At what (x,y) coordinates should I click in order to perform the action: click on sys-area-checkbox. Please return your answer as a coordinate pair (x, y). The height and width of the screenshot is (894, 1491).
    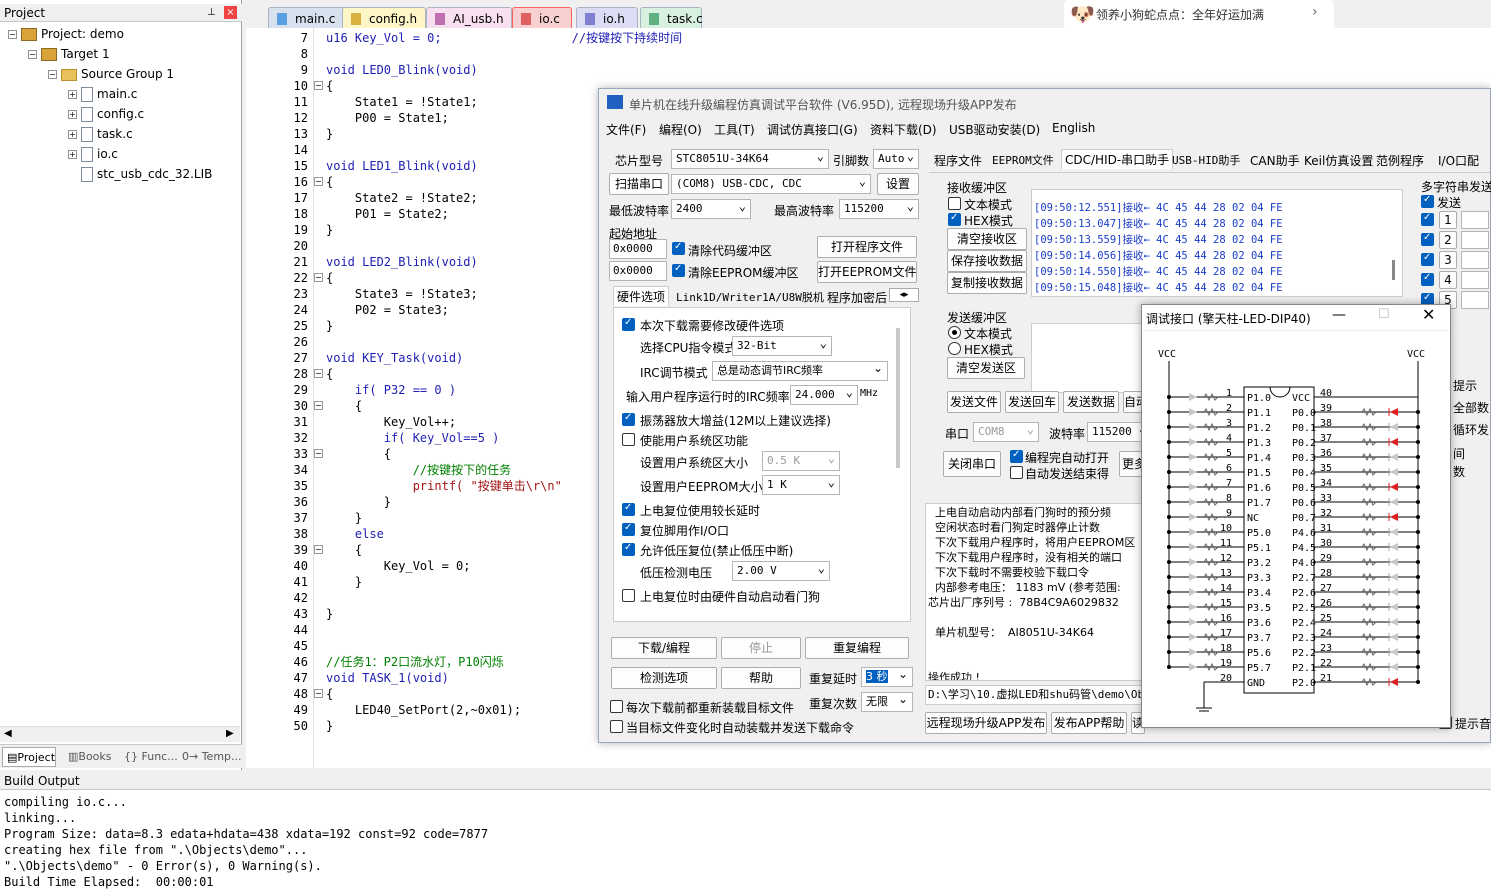
    Looking at the image, I should click on (628, 439).